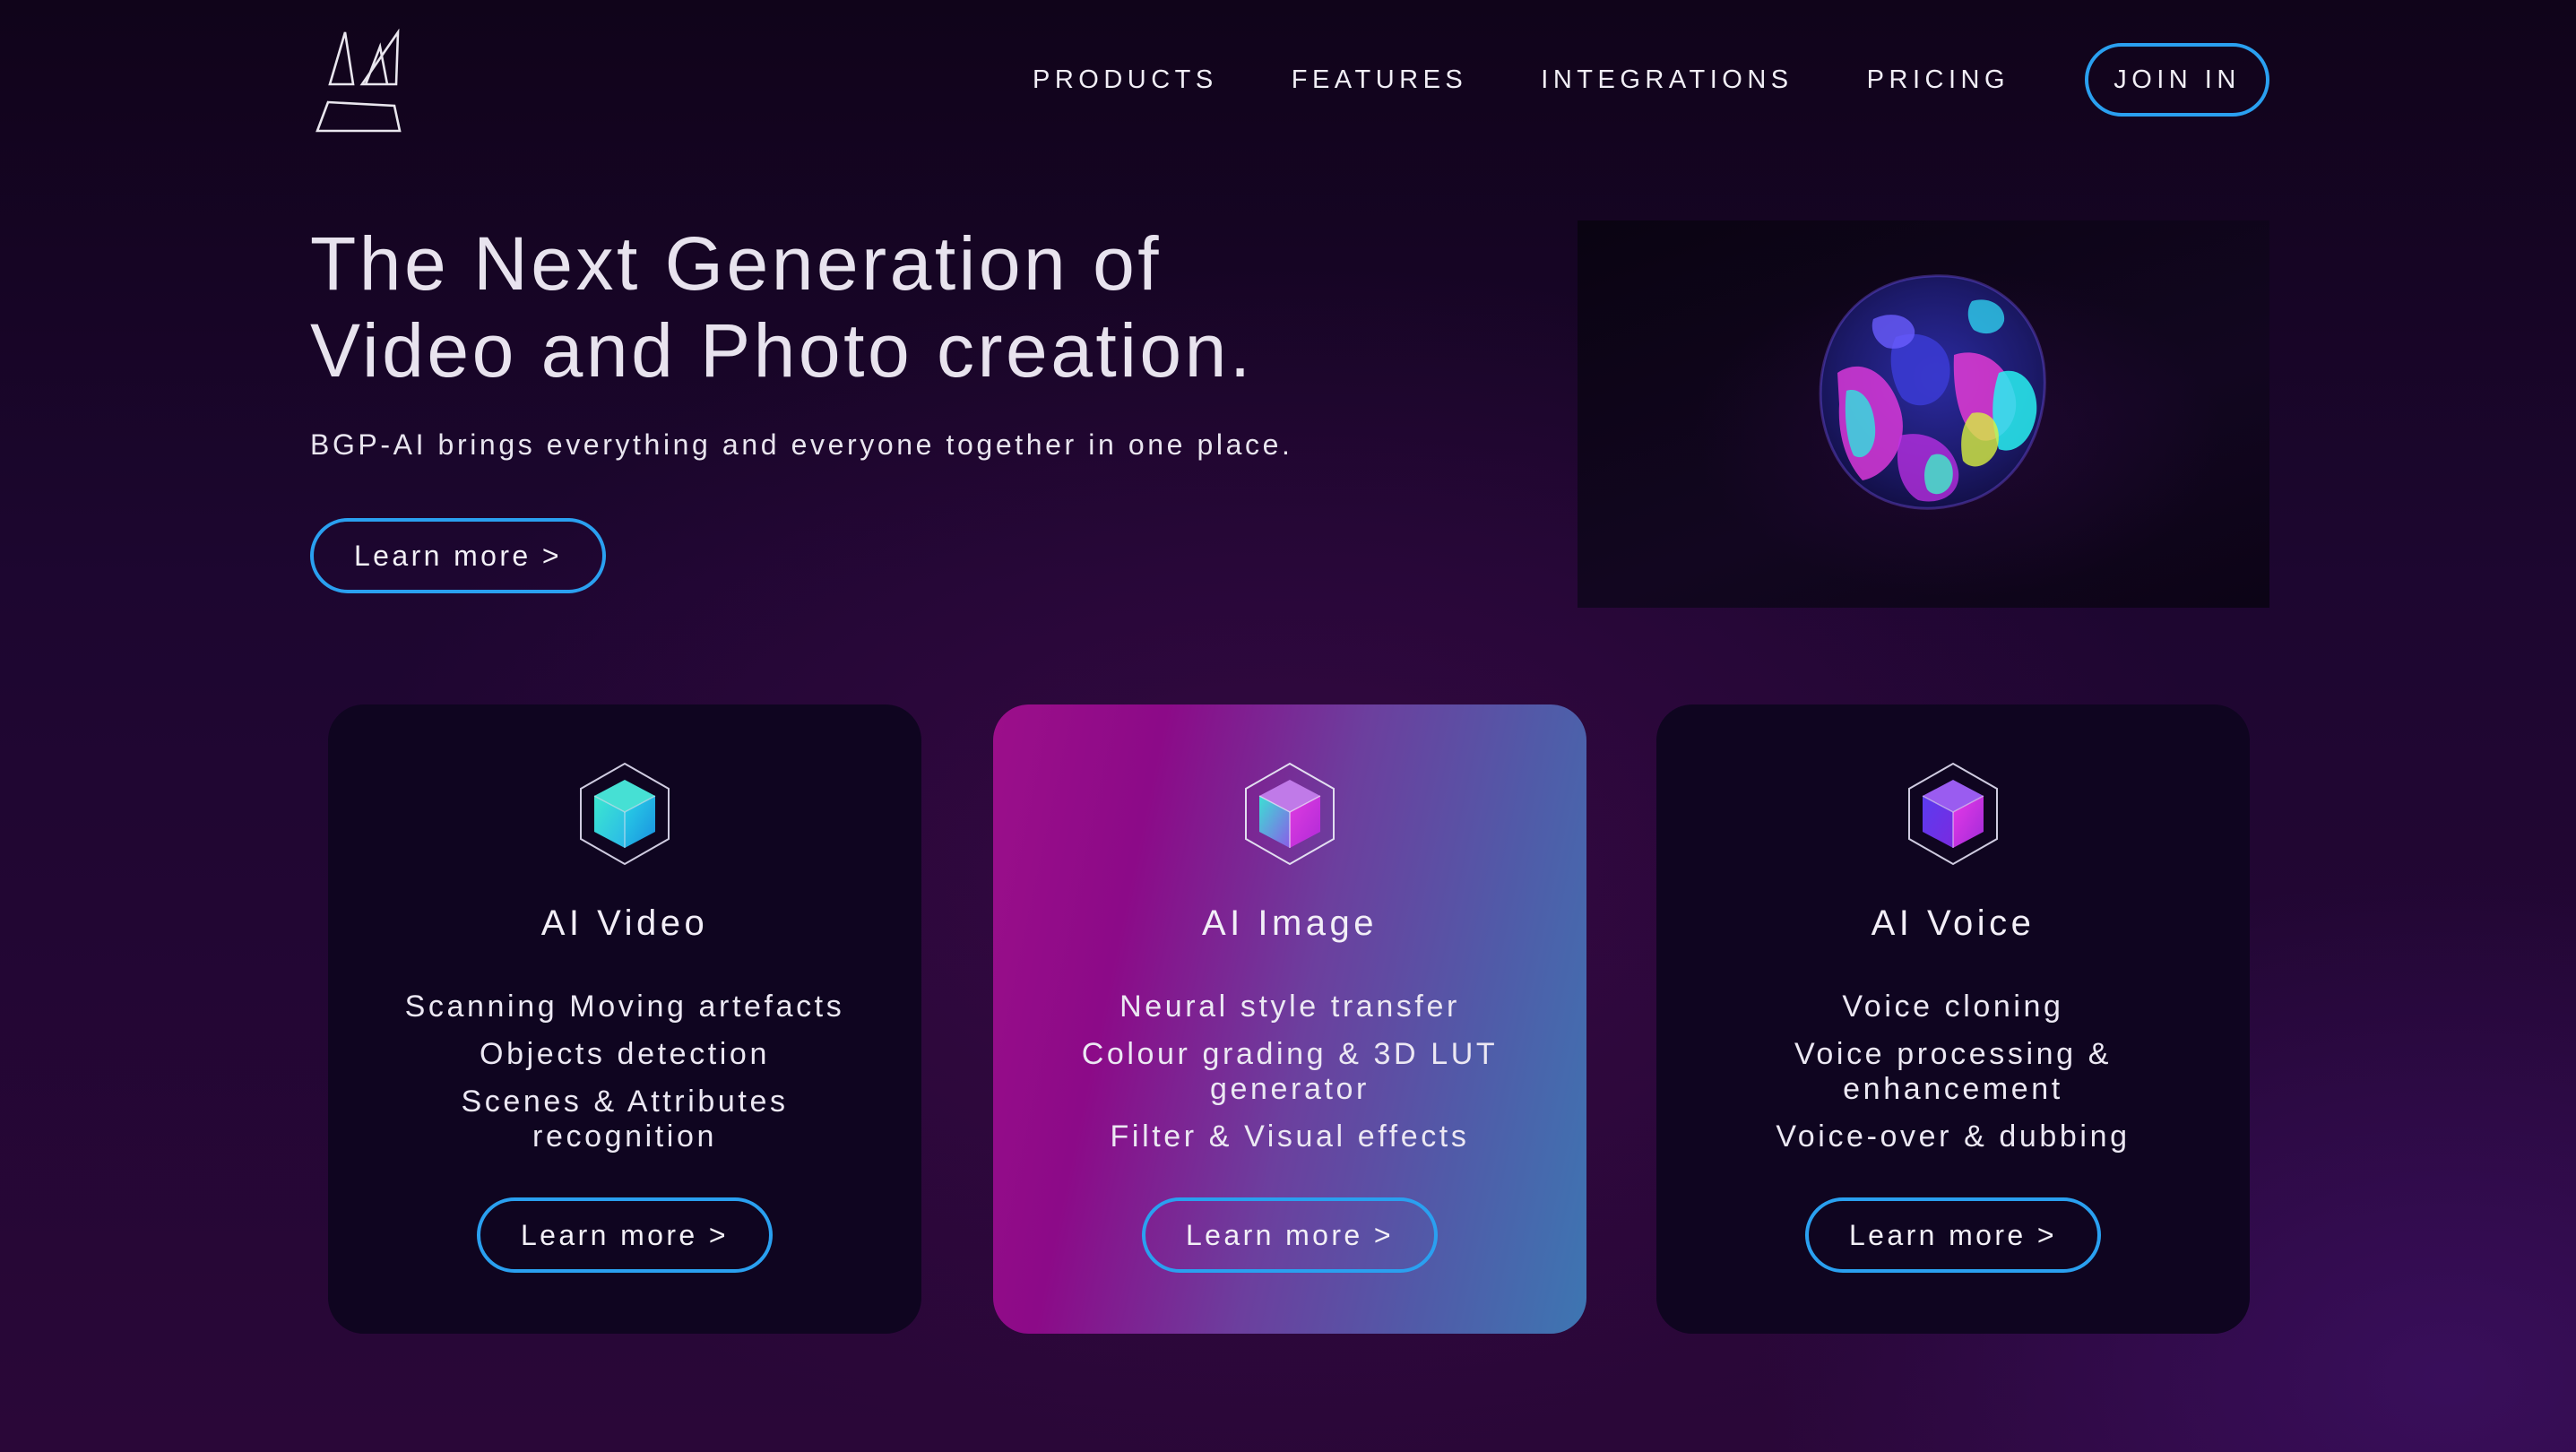  I want to click on iridescent-blob-image, so click(1932, 392).